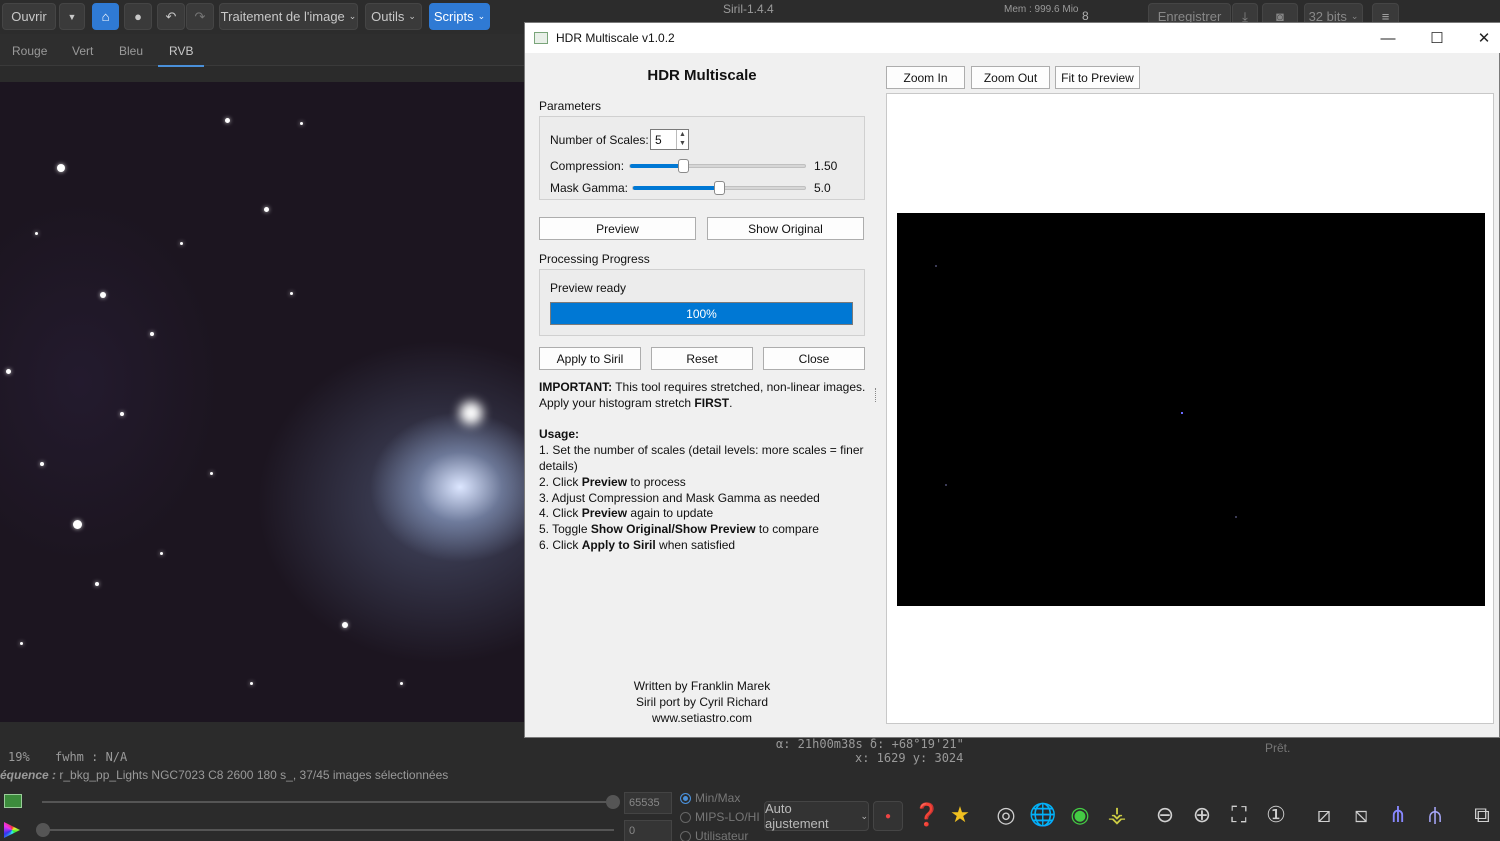  What do you see at coordinates (710, 798) in the screenshot?
I see `mode-minmax: Min/Max` at bounding box center [710, 798].